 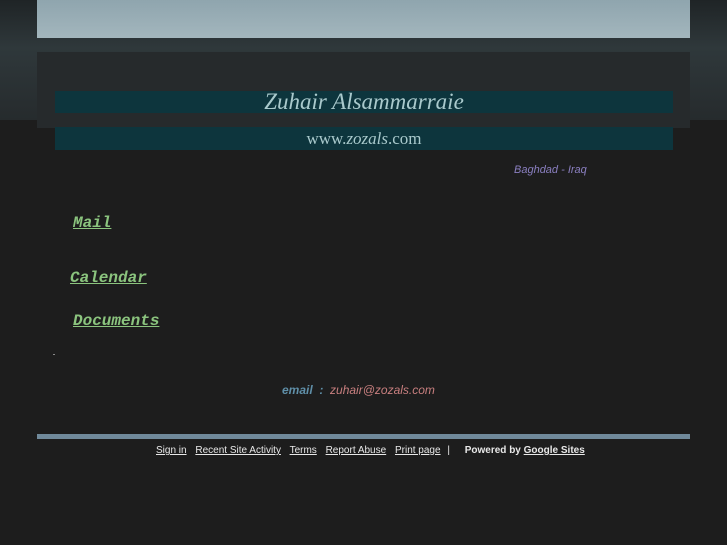 I want to click on powered-by-text: Powered by, so click(x=492, y=450).